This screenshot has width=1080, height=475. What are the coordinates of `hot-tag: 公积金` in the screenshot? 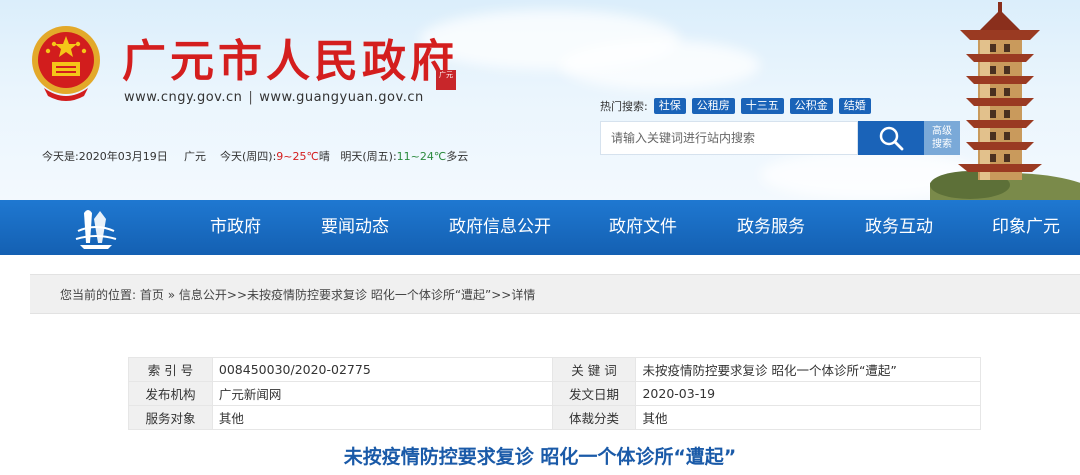 It's located at (811, 106).